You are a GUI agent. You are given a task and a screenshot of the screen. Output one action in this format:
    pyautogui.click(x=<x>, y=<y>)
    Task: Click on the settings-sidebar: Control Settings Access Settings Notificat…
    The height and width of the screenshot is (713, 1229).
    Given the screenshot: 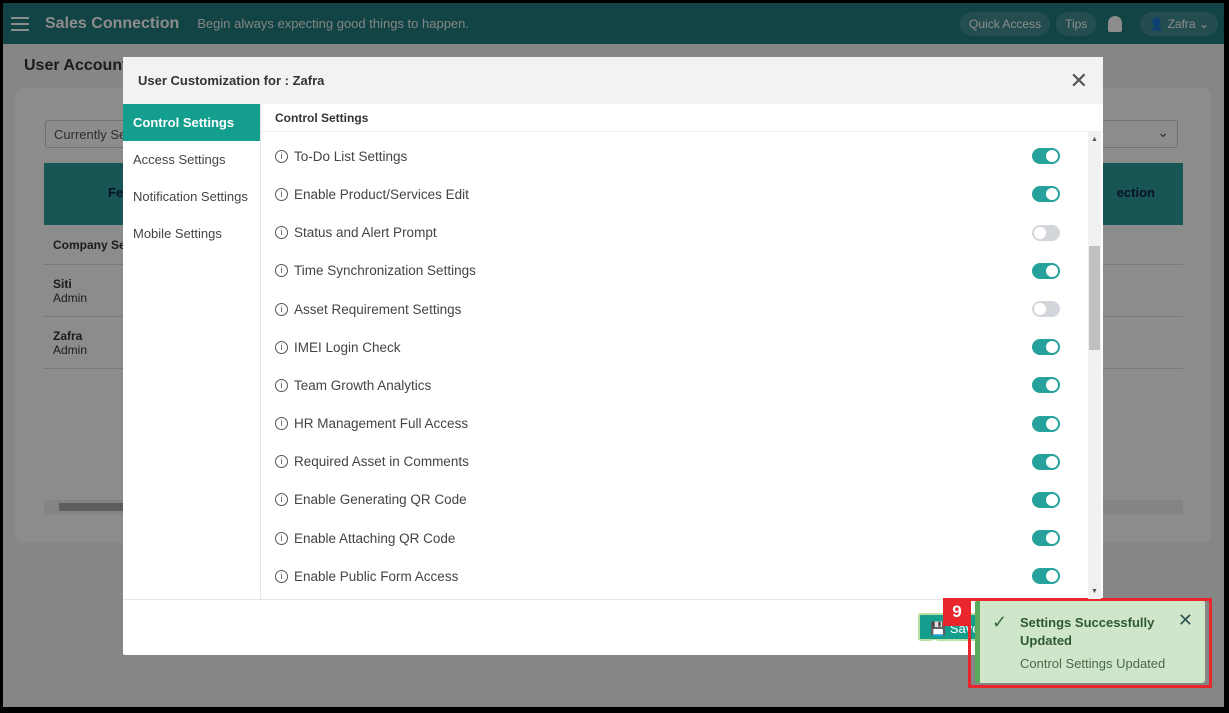 What is the action you would take?
    pyautogui.click(x=192, y=351)
    